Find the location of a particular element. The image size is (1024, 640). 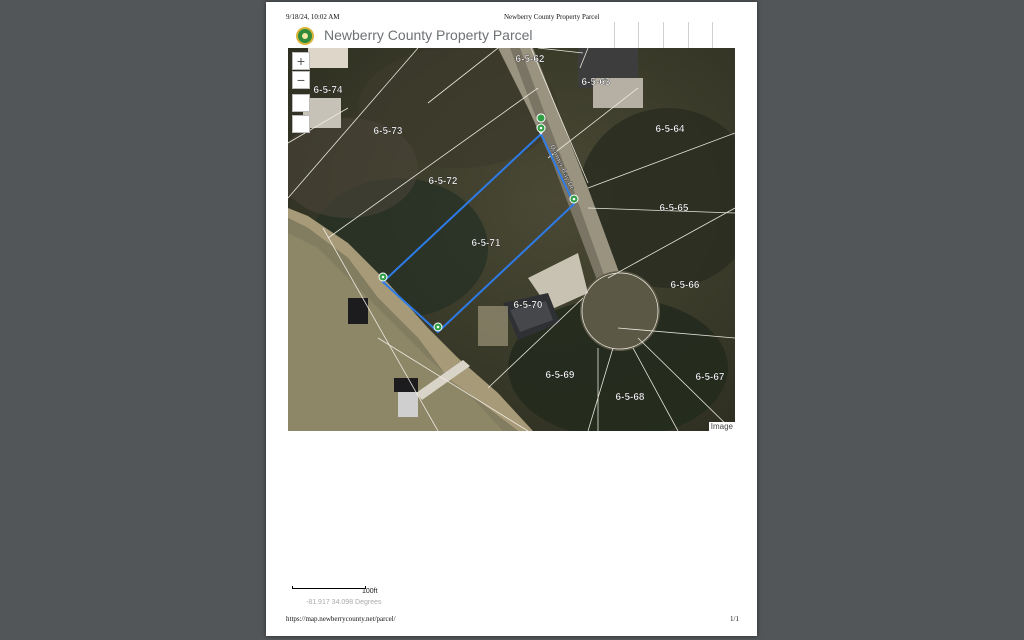

parcel-label: 6-5-74 is located at coordinates (328, 90).